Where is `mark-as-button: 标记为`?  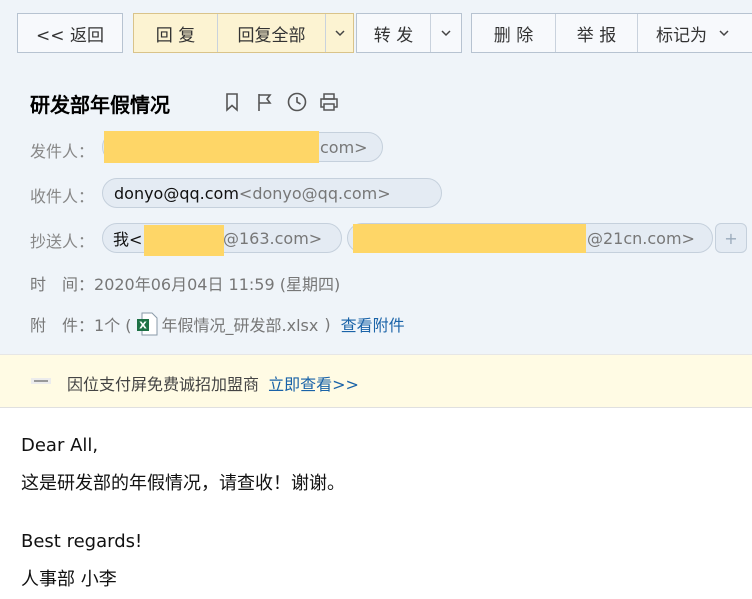
mark-as-button: 标记为 is located at coordinates (695, 33).